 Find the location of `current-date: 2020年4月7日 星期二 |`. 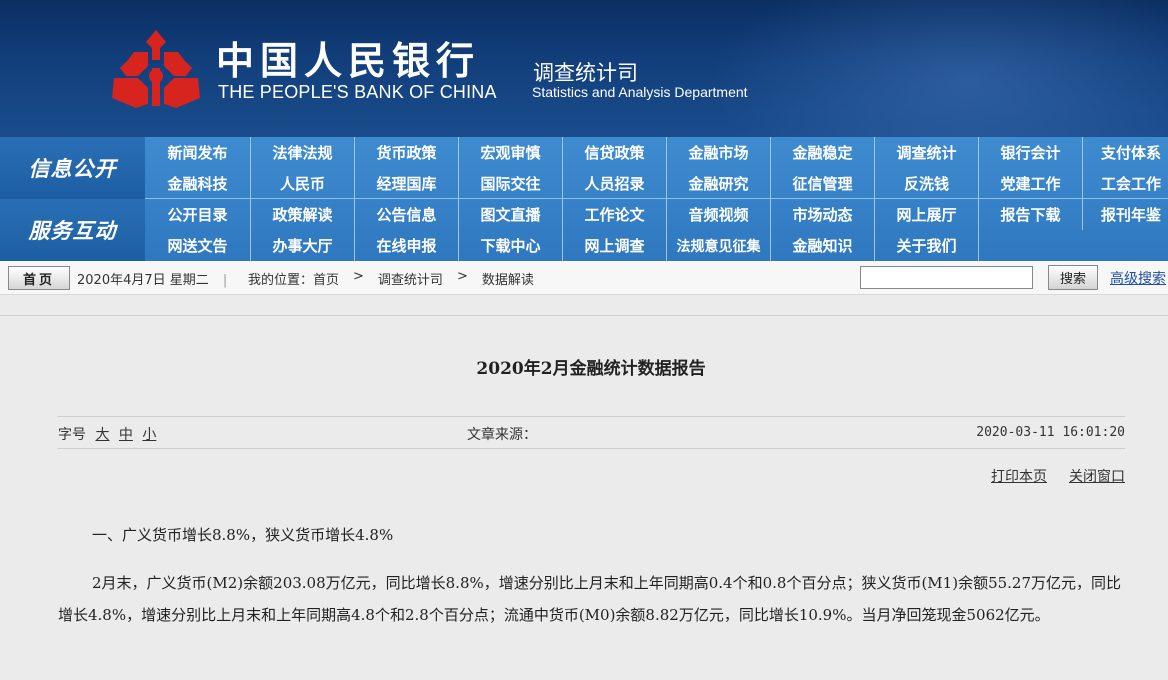

current-date: 2020年4月7日 星期二 | is located at coordinates (152, 278).